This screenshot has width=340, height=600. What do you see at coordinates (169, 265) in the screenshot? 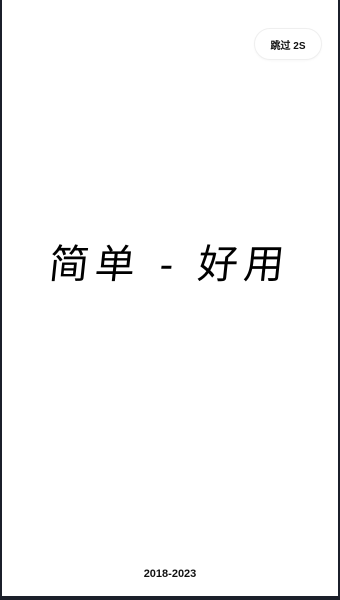
I see `slogan-text: 简单 - 好用` at bounding box center [169, 265].